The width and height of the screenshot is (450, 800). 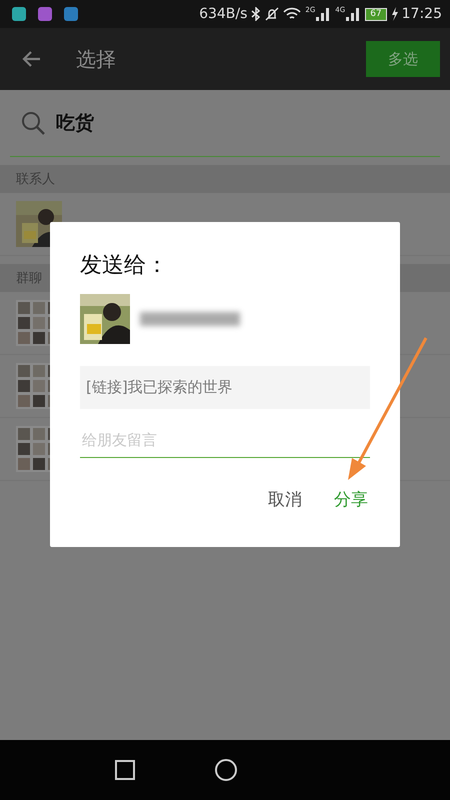 What do you see at coordinates (223, 14) in the screenshot?
I see `network-speed: 634B/s` at bounding box center [223, 14].